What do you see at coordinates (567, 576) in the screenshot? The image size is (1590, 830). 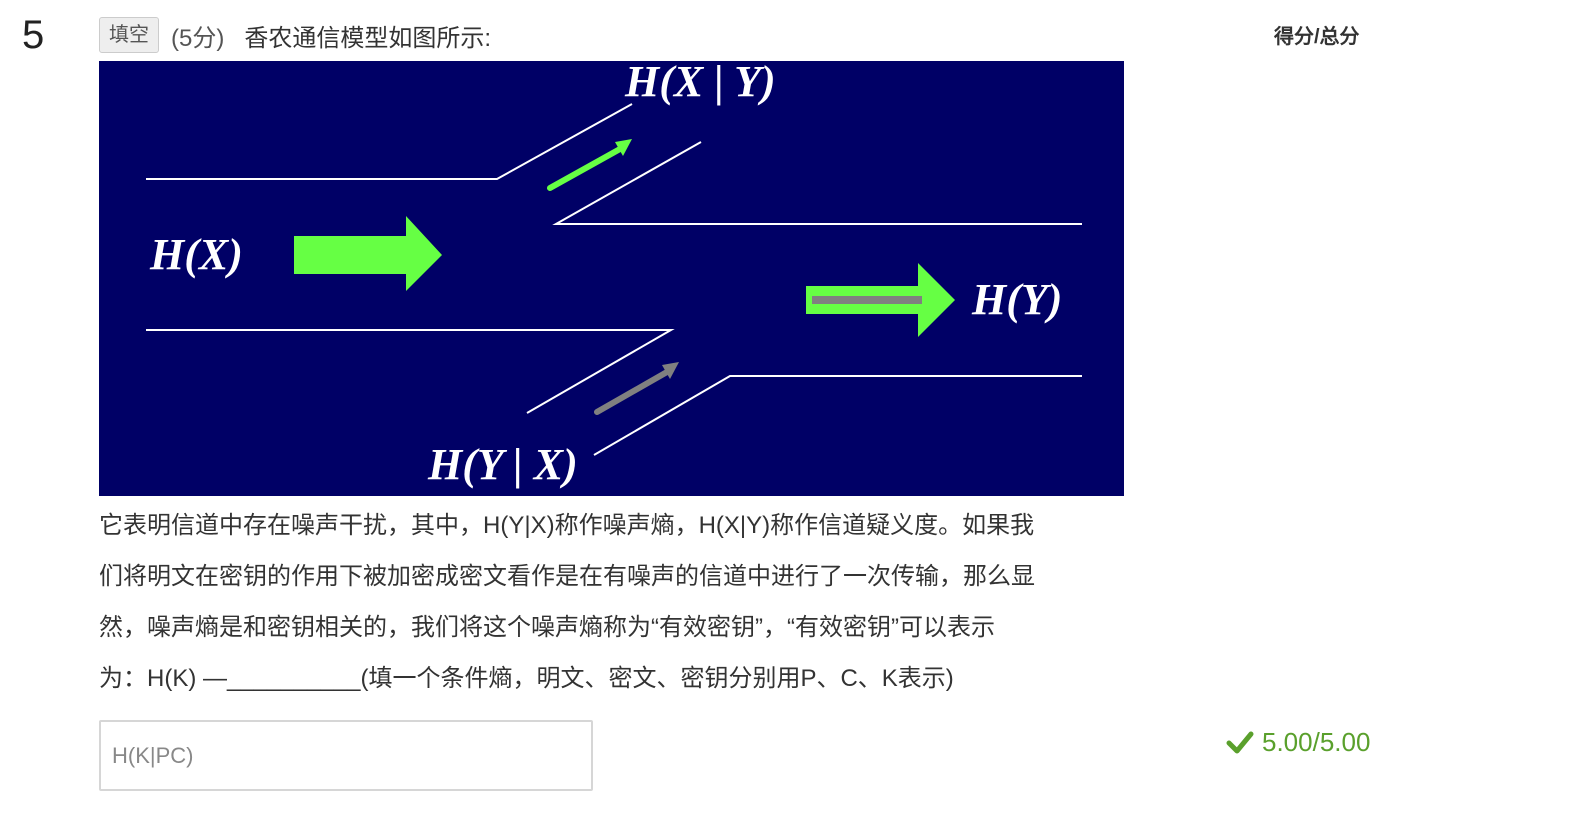 I see `question-body-line: 们将明文在密钥的作用下被加密成密文看作是在有噪声的信道中进行了一次传输，那么显` at bounding box center [567, 576].